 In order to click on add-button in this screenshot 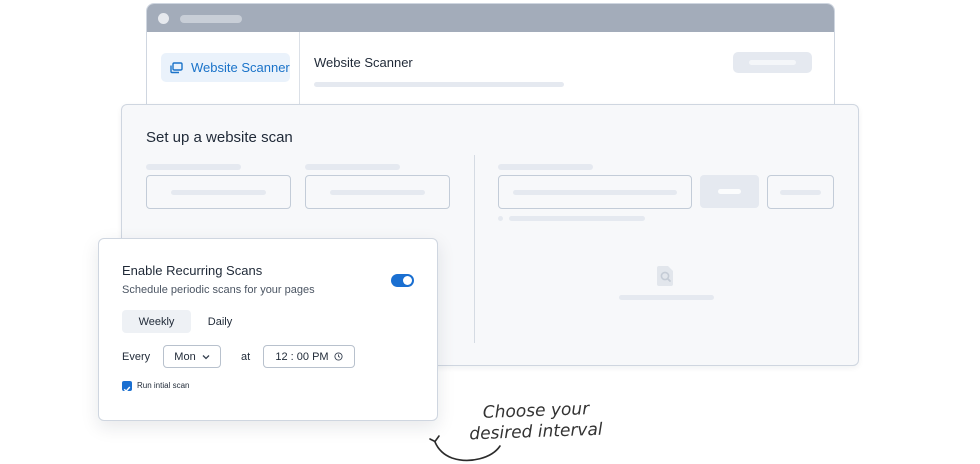, I will do `click(729, 191)`.